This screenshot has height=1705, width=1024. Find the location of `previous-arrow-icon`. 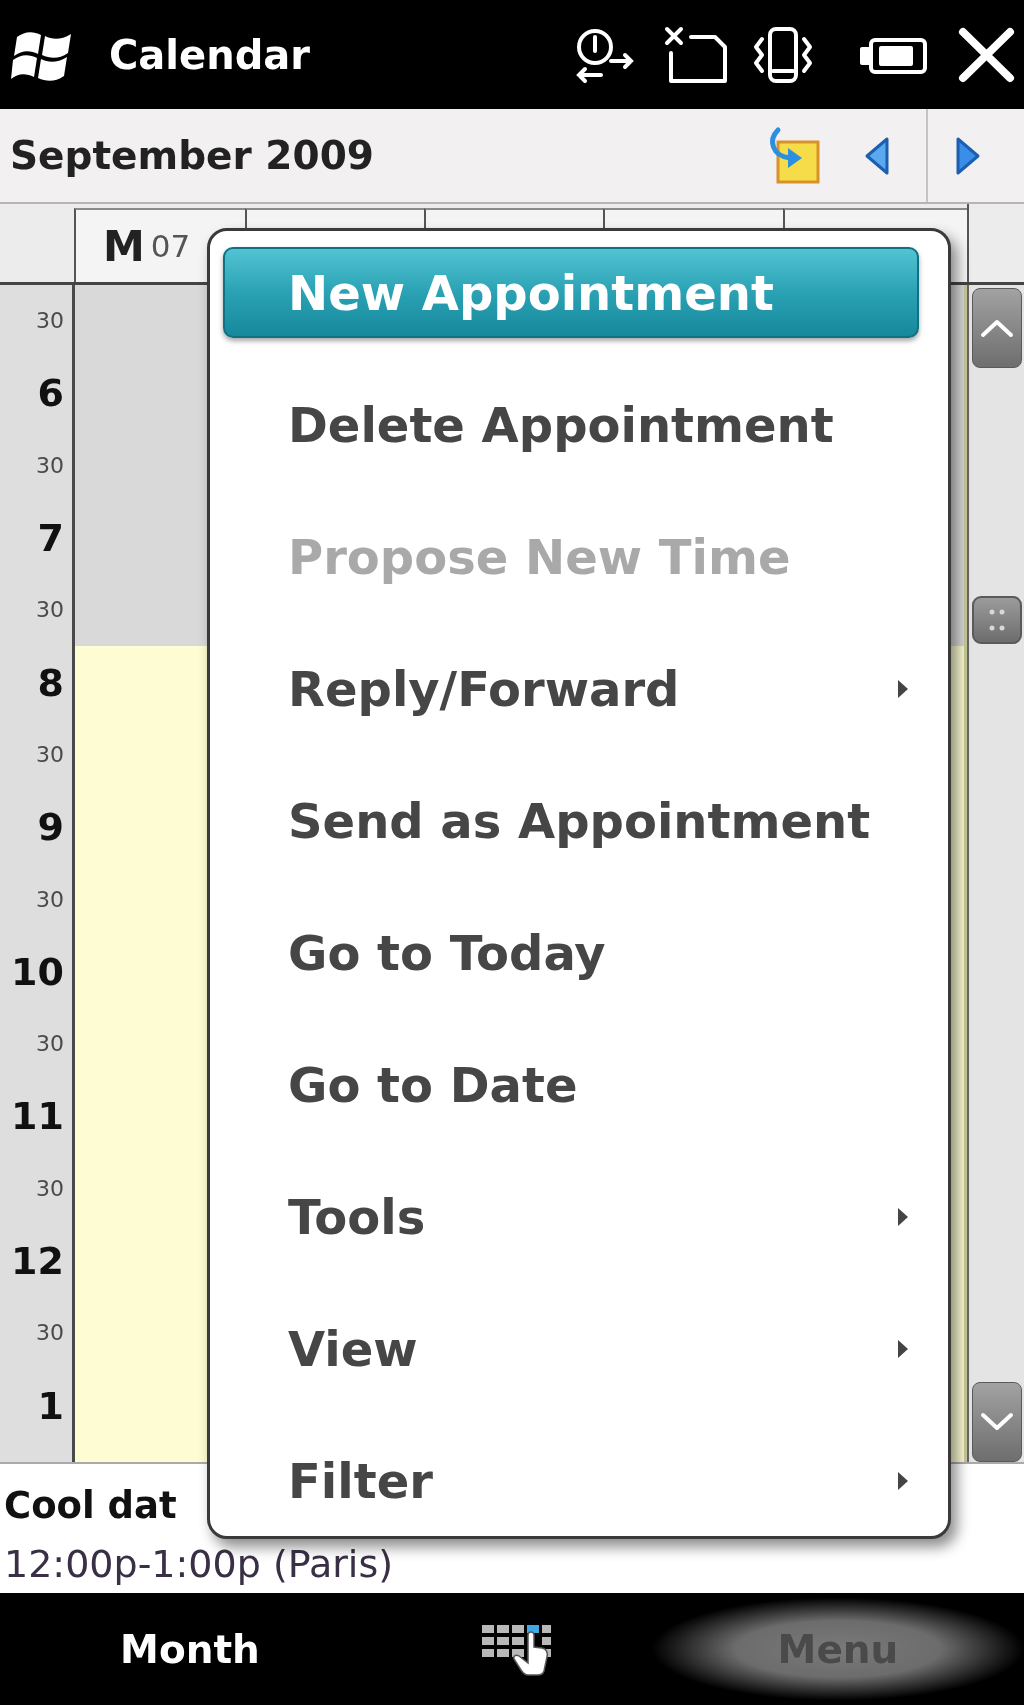

previous-arrow-icon is located at coordinates (877, 155).